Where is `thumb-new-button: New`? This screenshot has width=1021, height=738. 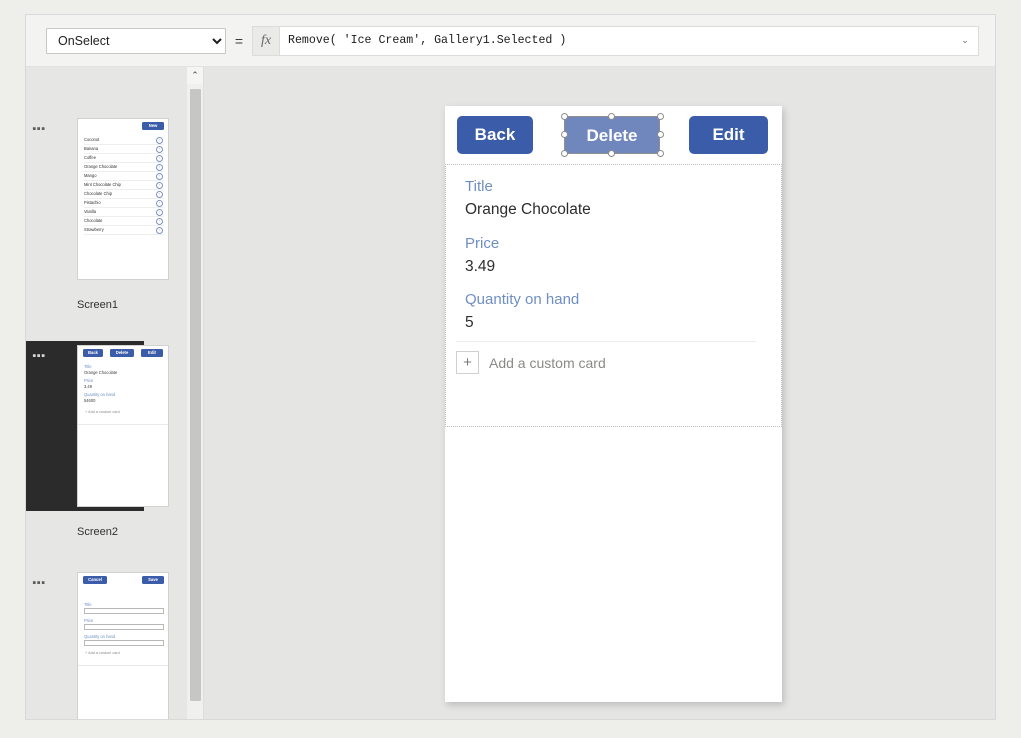 thumb-new-button: New is located at coordinates (153, 126).